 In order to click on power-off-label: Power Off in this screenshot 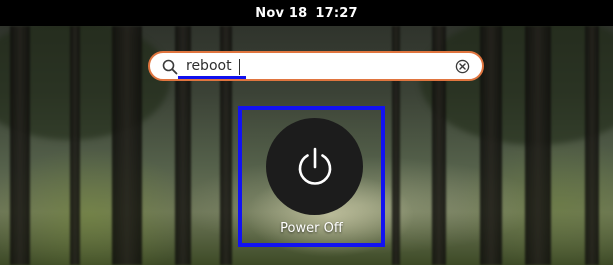, I will do `click(311, 228)`.